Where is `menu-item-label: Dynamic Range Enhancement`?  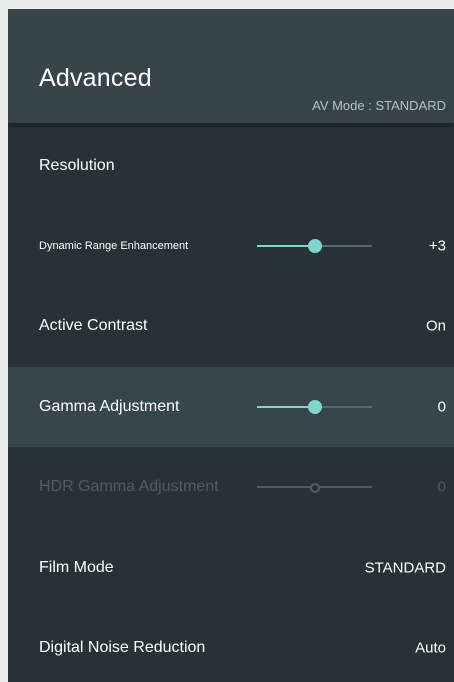 menu-item-label: Dynamic Range Enhancement is located at coordinates (114, 246).